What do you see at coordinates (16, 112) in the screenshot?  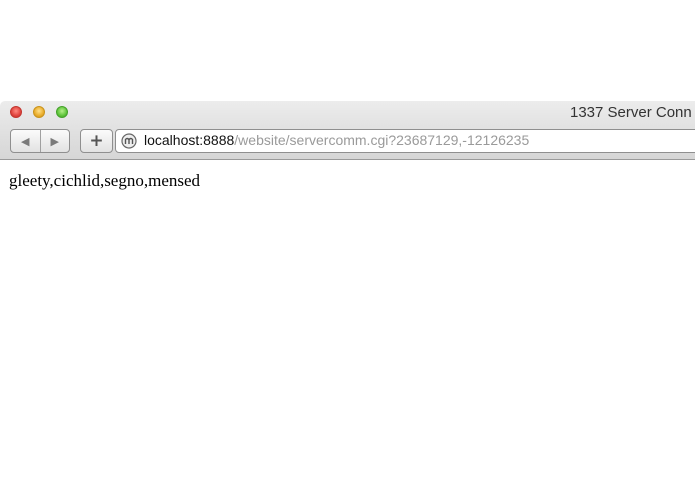 I see `close-window-button` at bounding box center [16, 112].